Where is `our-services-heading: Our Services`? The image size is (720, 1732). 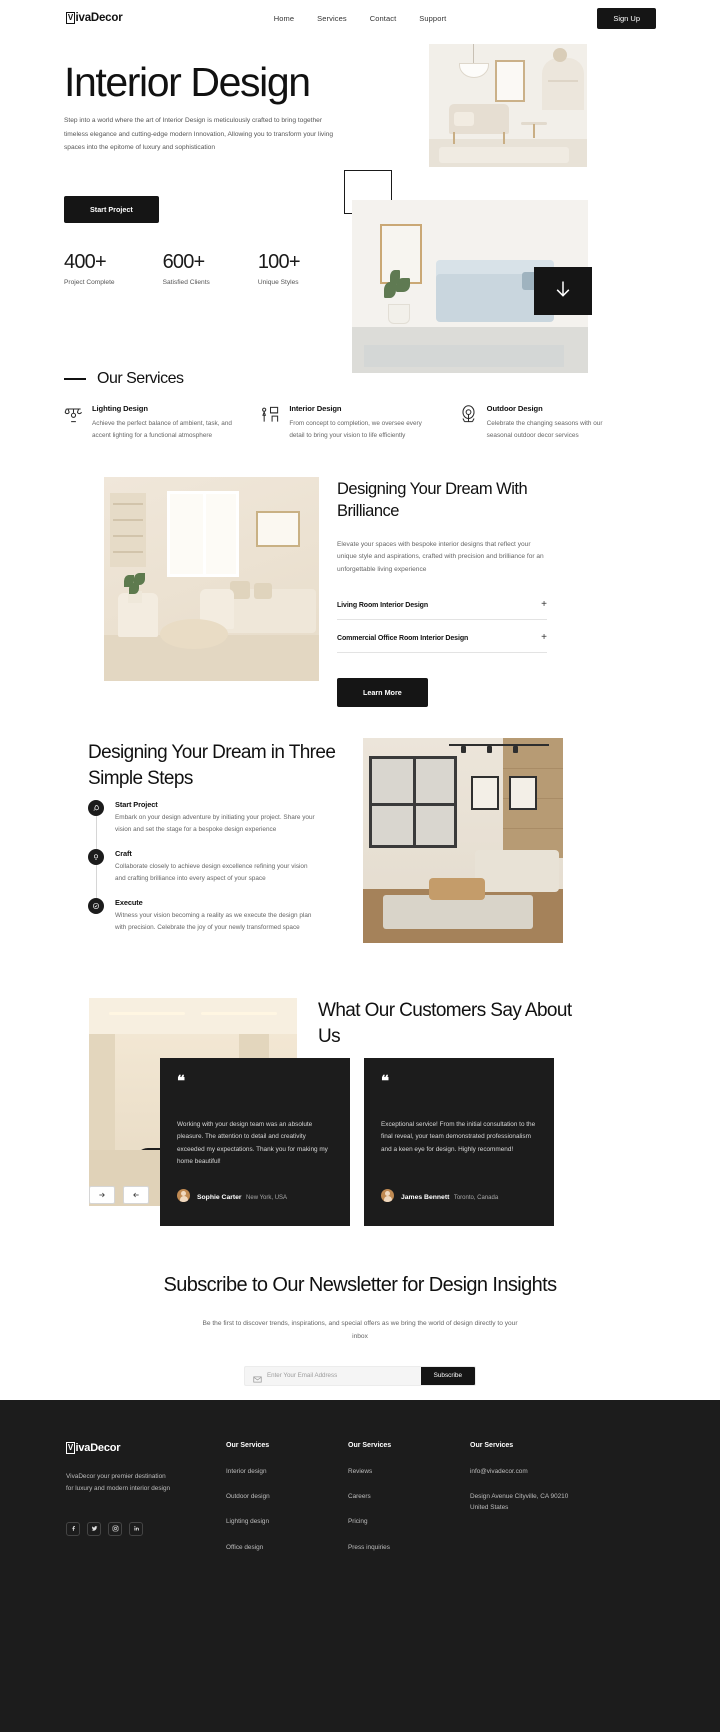 our-services-heading: Our Services is located at coordinates (124, 379).